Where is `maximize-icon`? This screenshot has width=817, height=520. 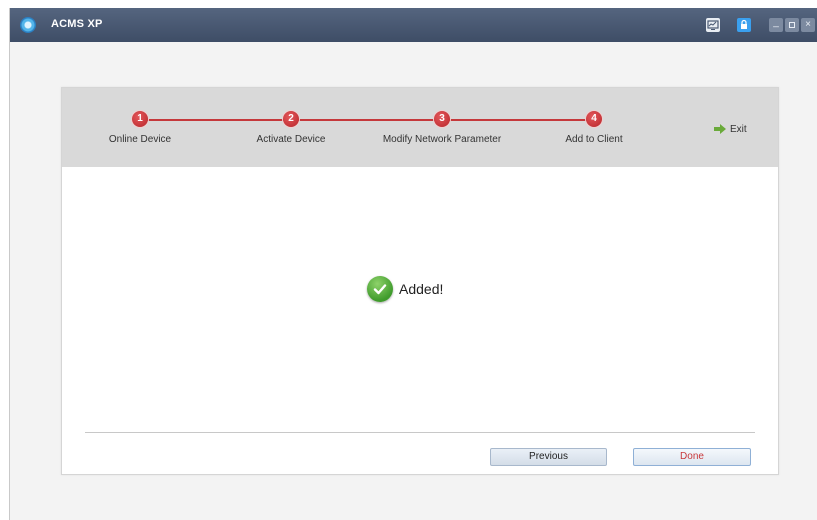 maximize-icon is located at coordinates (792, 25).